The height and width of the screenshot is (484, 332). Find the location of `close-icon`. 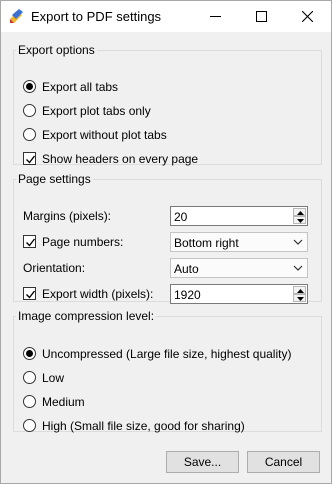

close-icon is located at coordinates (307, 16).